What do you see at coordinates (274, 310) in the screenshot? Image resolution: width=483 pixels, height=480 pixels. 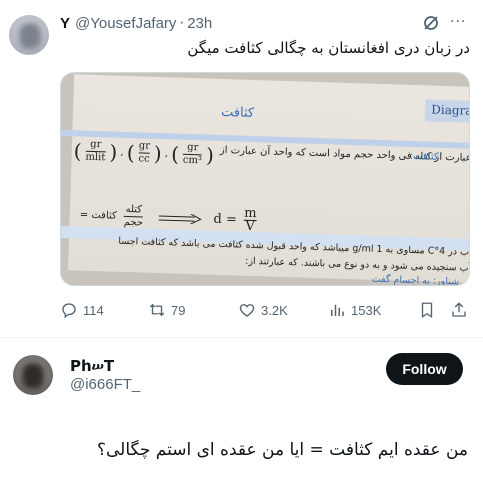 I see `like-count: 3.2K` at bounding box center [274, 310].